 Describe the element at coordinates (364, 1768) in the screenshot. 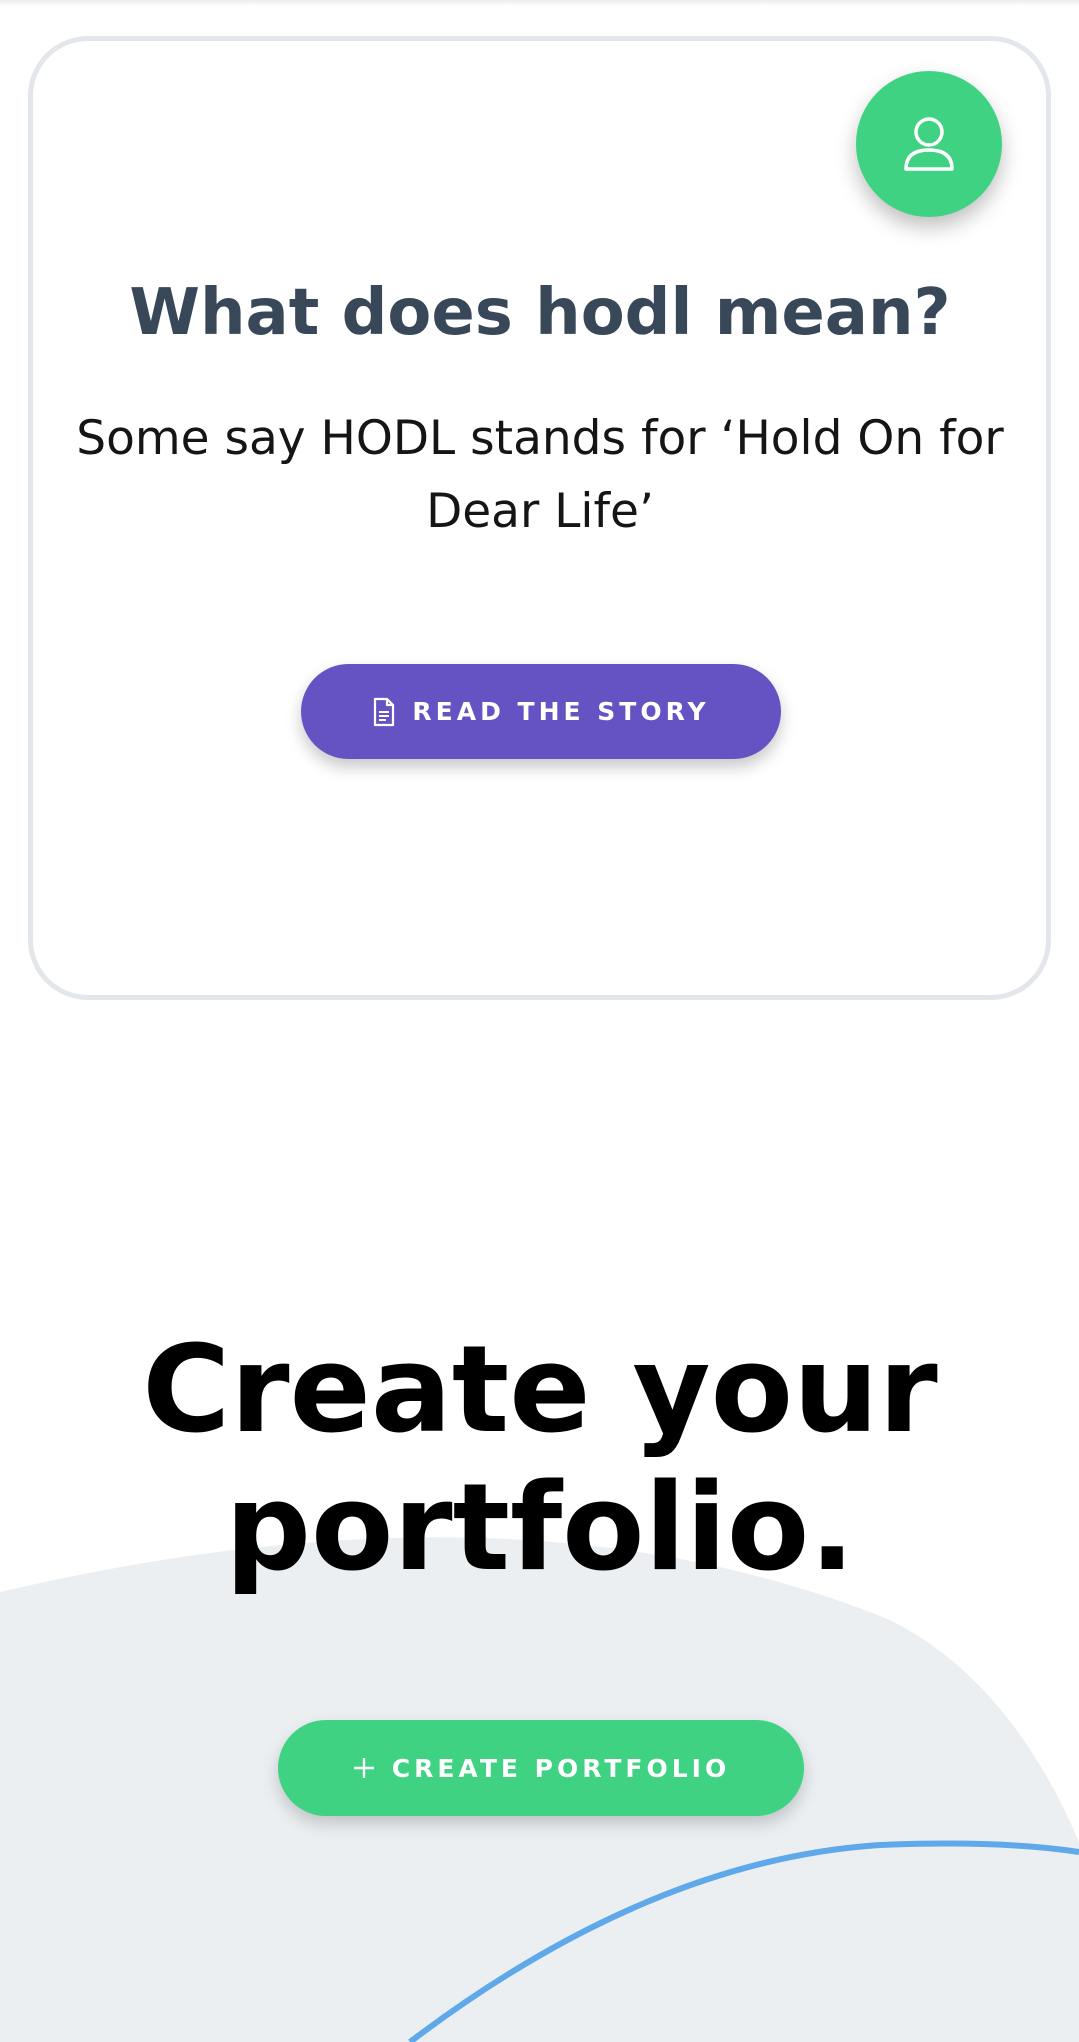

I see `plus-icon` at that location.